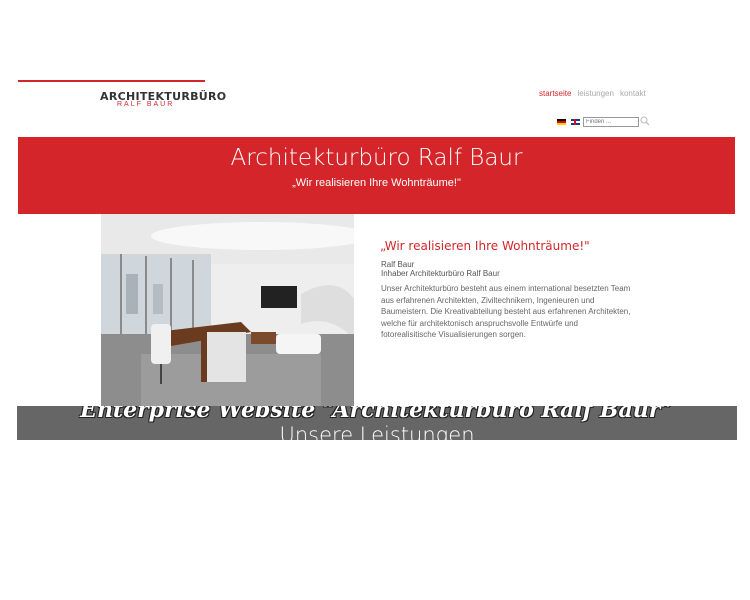  I want to click on services-heading: Unsere Leistungen, so click(377, 431).